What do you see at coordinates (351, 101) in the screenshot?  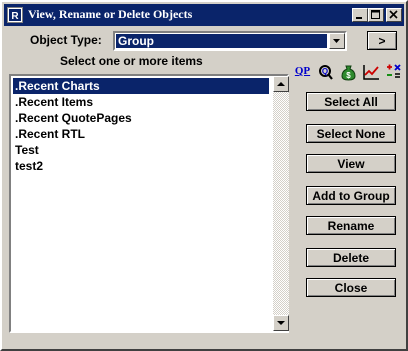 I see `select-all-button: Select All` at bounding box center [351, 101].